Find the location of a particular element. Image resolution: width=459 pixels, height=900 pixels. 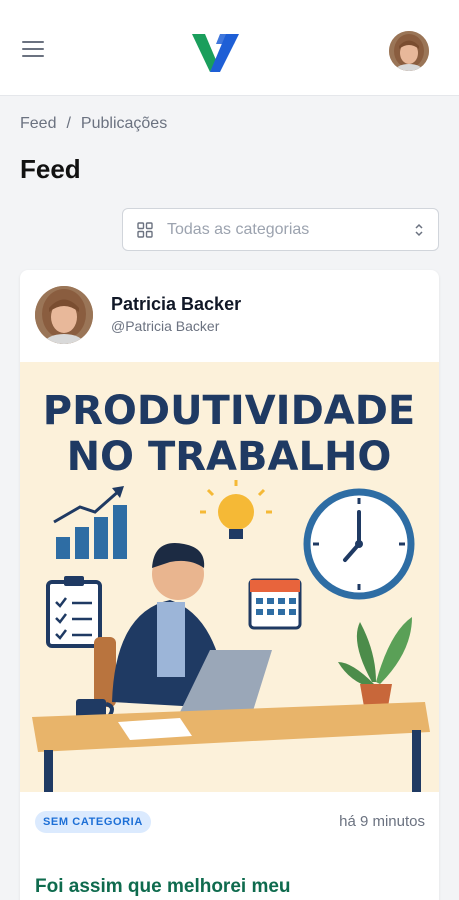

breadcrumb-item-publicacoes: Publicações is located at coordinates (124, 124).